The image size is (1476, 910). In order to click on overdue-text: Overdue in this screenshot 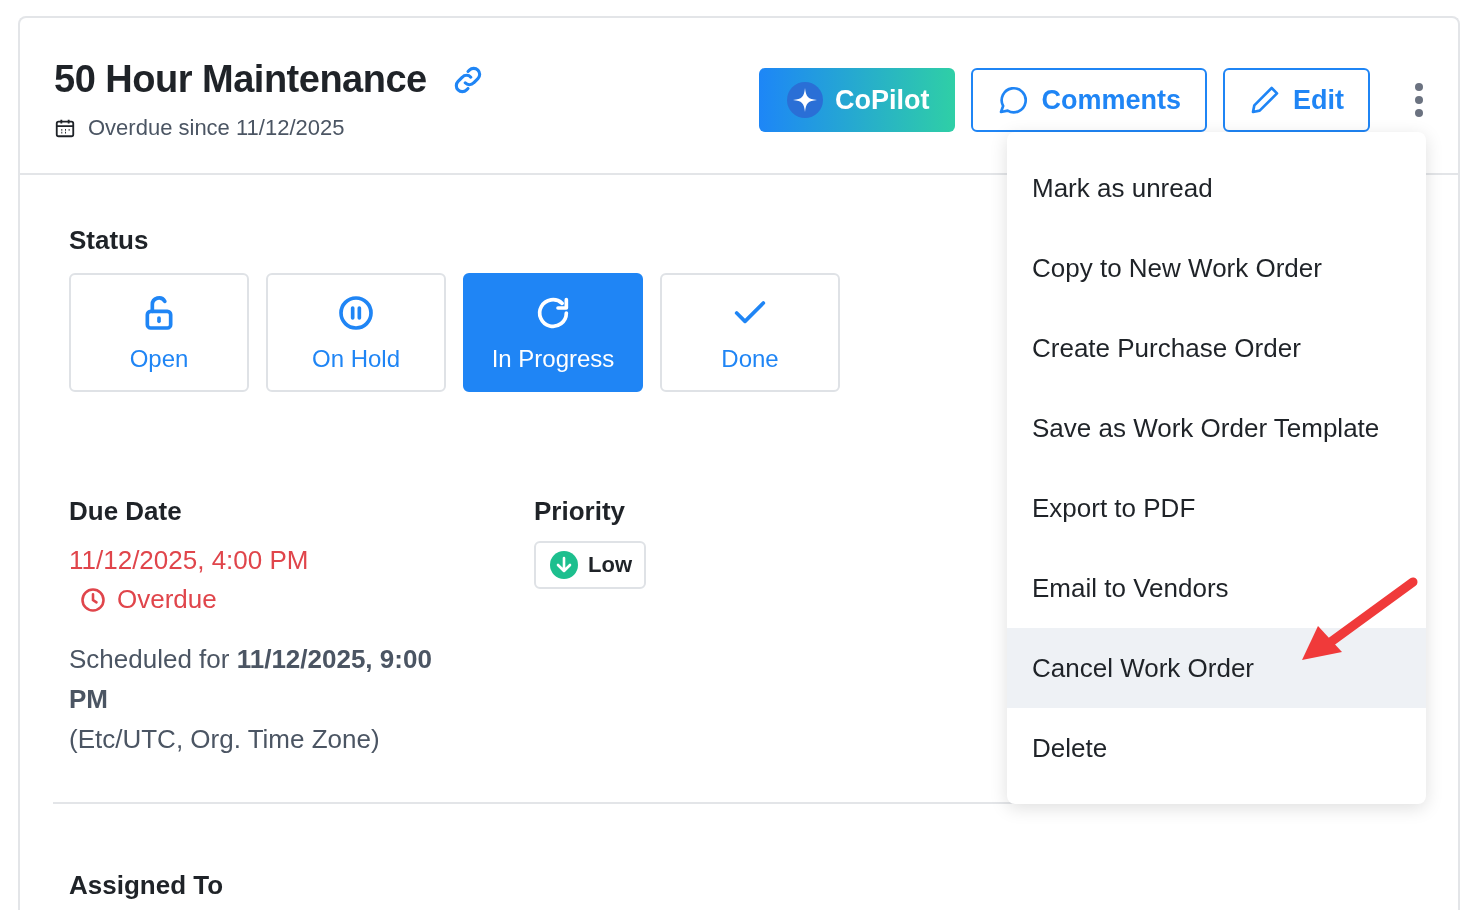, I will do `click(167, 599)`.